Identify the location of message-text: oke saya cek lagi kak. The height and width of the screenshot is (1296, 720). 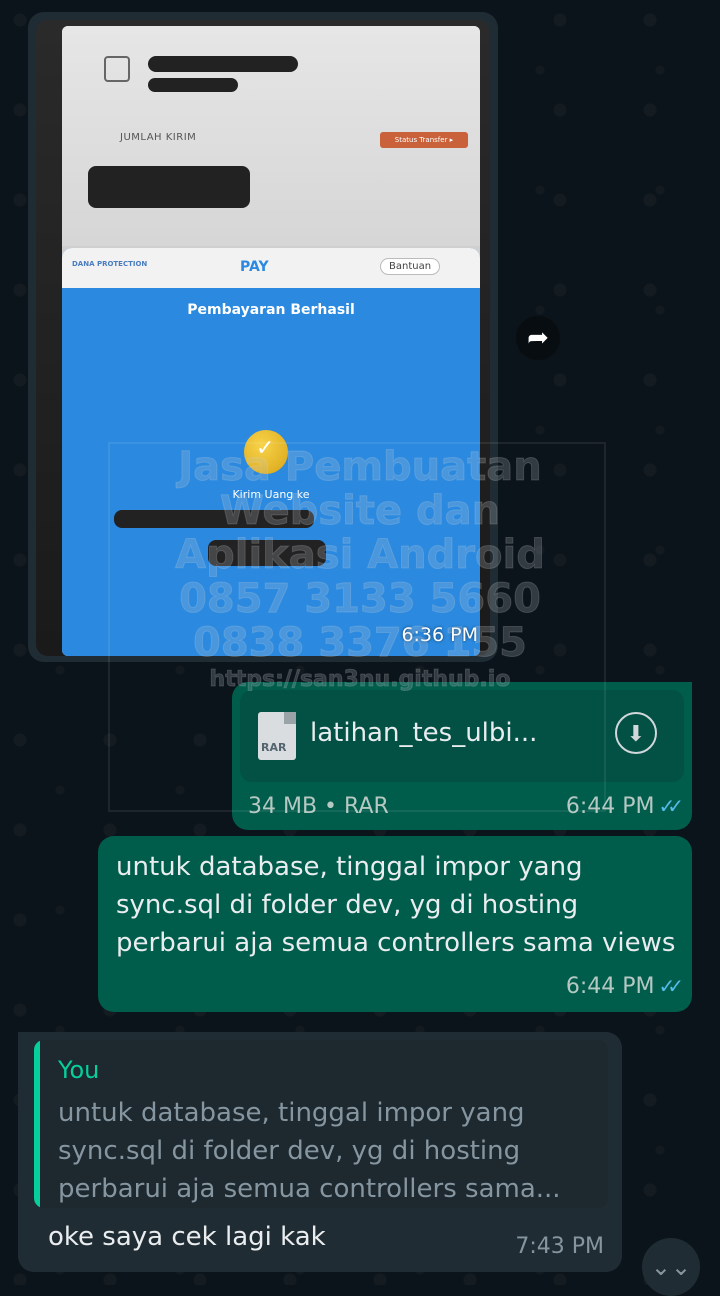
(187, 1237).